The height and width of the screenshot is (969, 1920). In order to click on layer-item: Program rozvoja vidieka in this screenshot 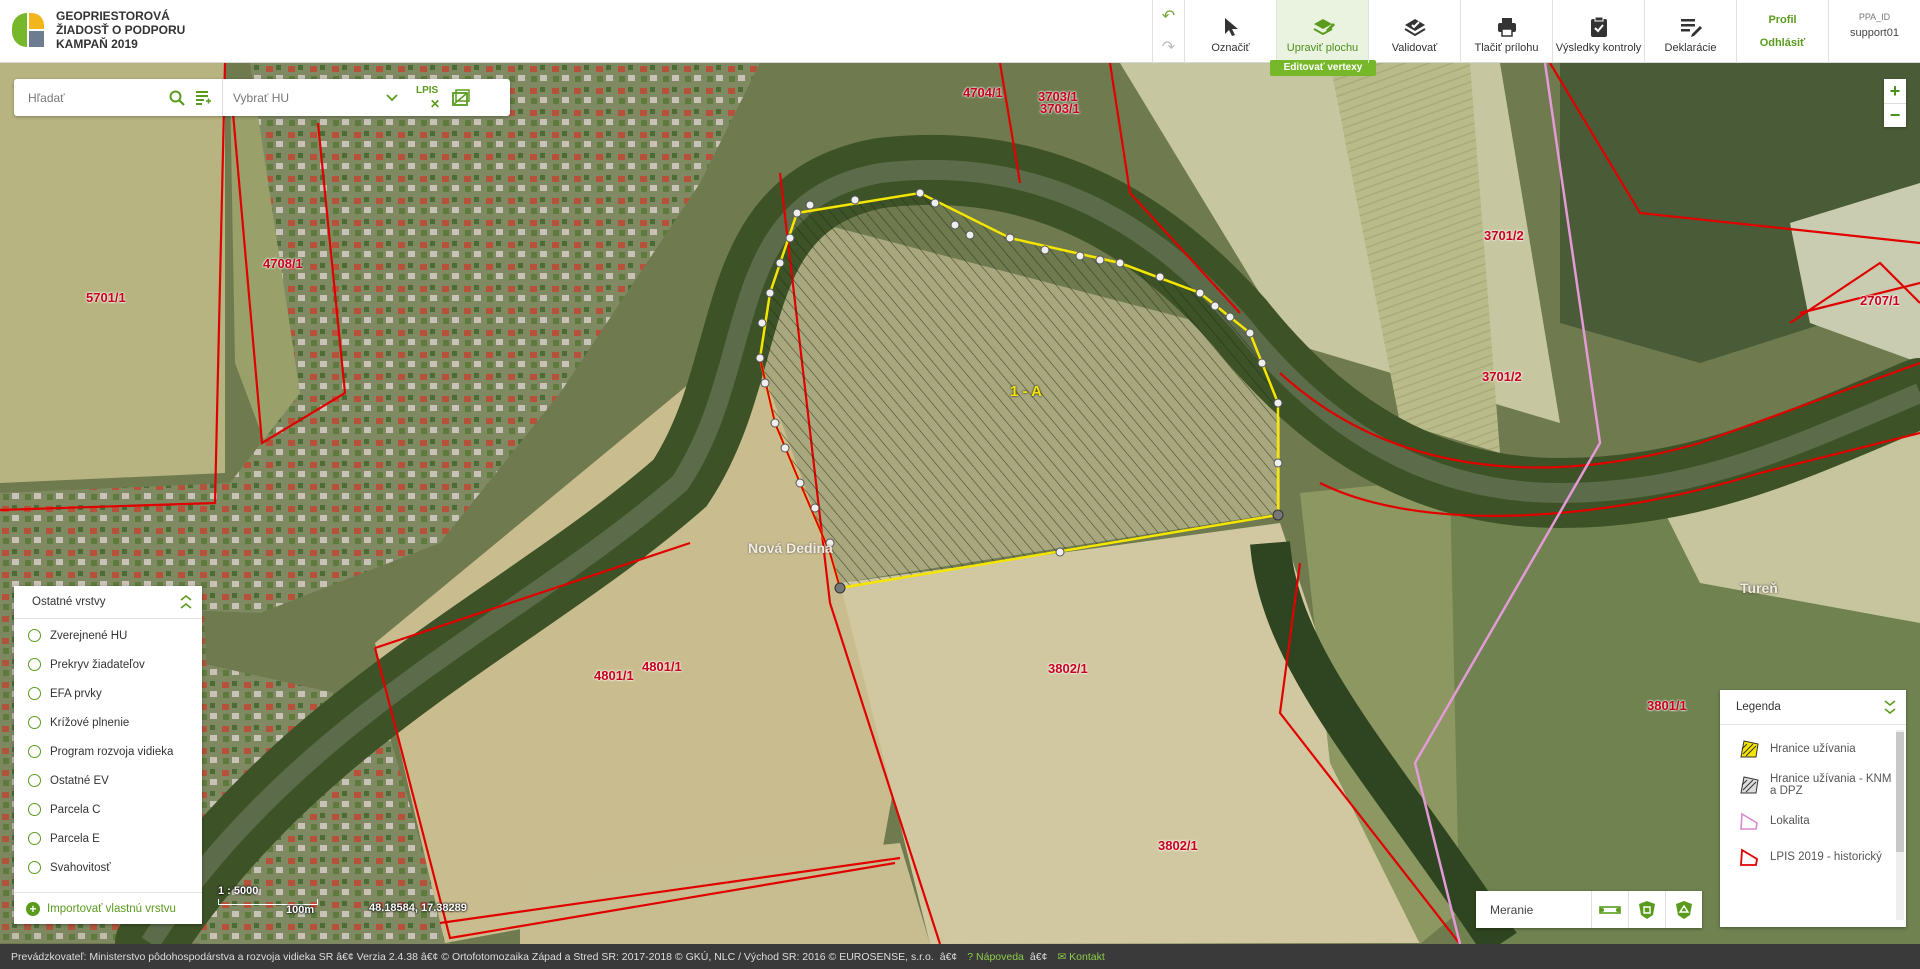, I will do `click(108, 751)`.